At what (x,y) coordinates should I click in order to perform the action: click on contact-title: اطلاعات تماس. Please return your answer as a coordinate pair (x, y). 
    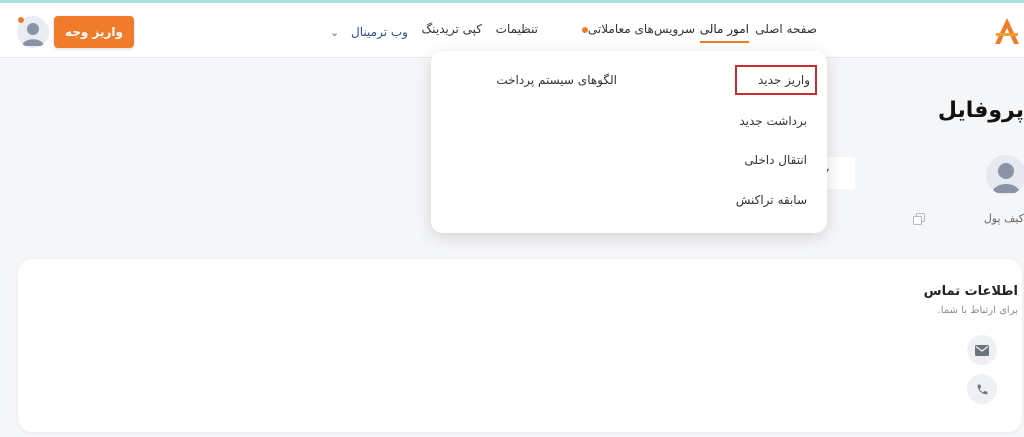
    Looking at the image, I should click on (970, 291).